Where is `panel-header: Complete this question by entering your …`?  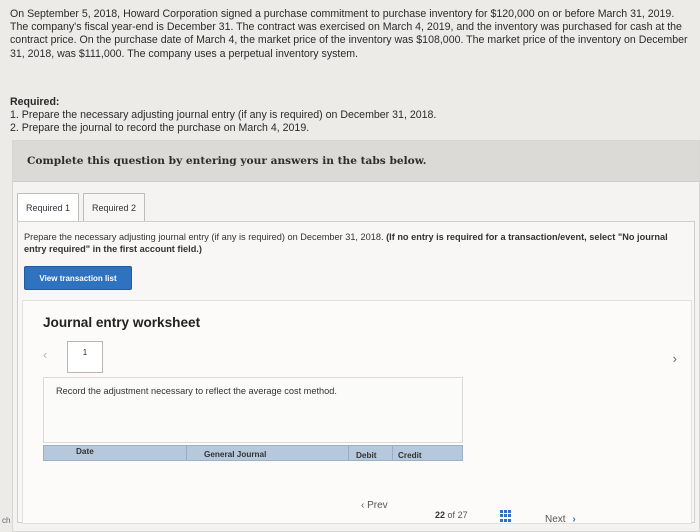 panel-header: Complete this question by entering your … is located at coordinates (356, 161).